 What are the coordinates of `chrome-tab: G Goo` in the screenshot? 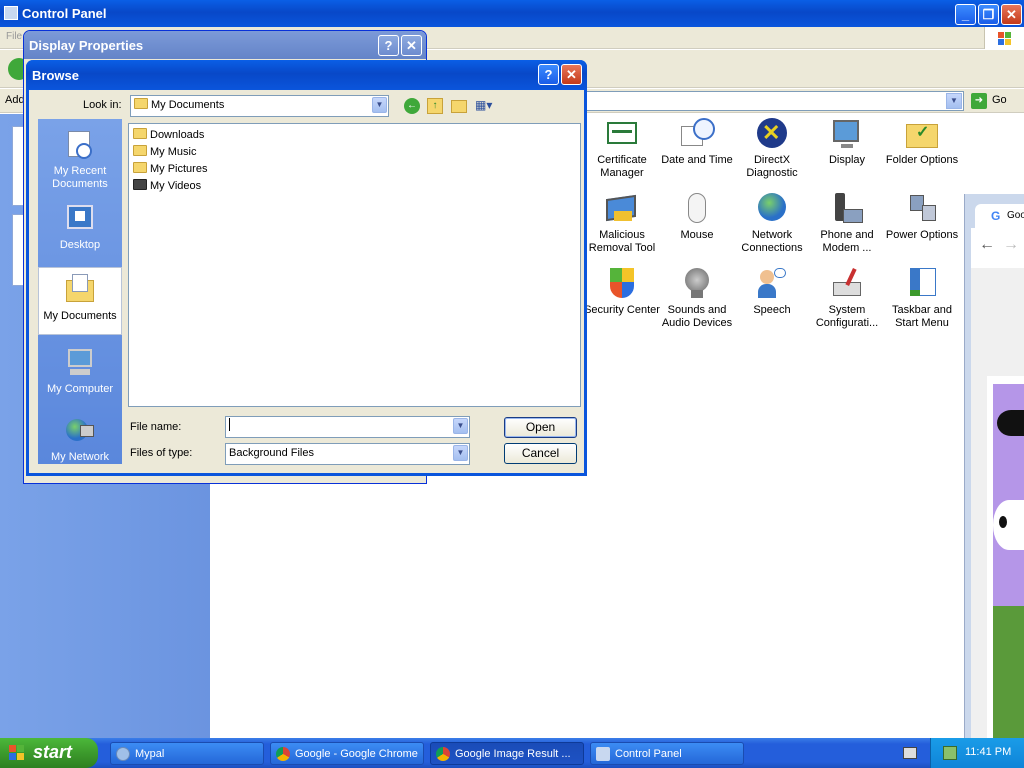 It's located at (999, 216).